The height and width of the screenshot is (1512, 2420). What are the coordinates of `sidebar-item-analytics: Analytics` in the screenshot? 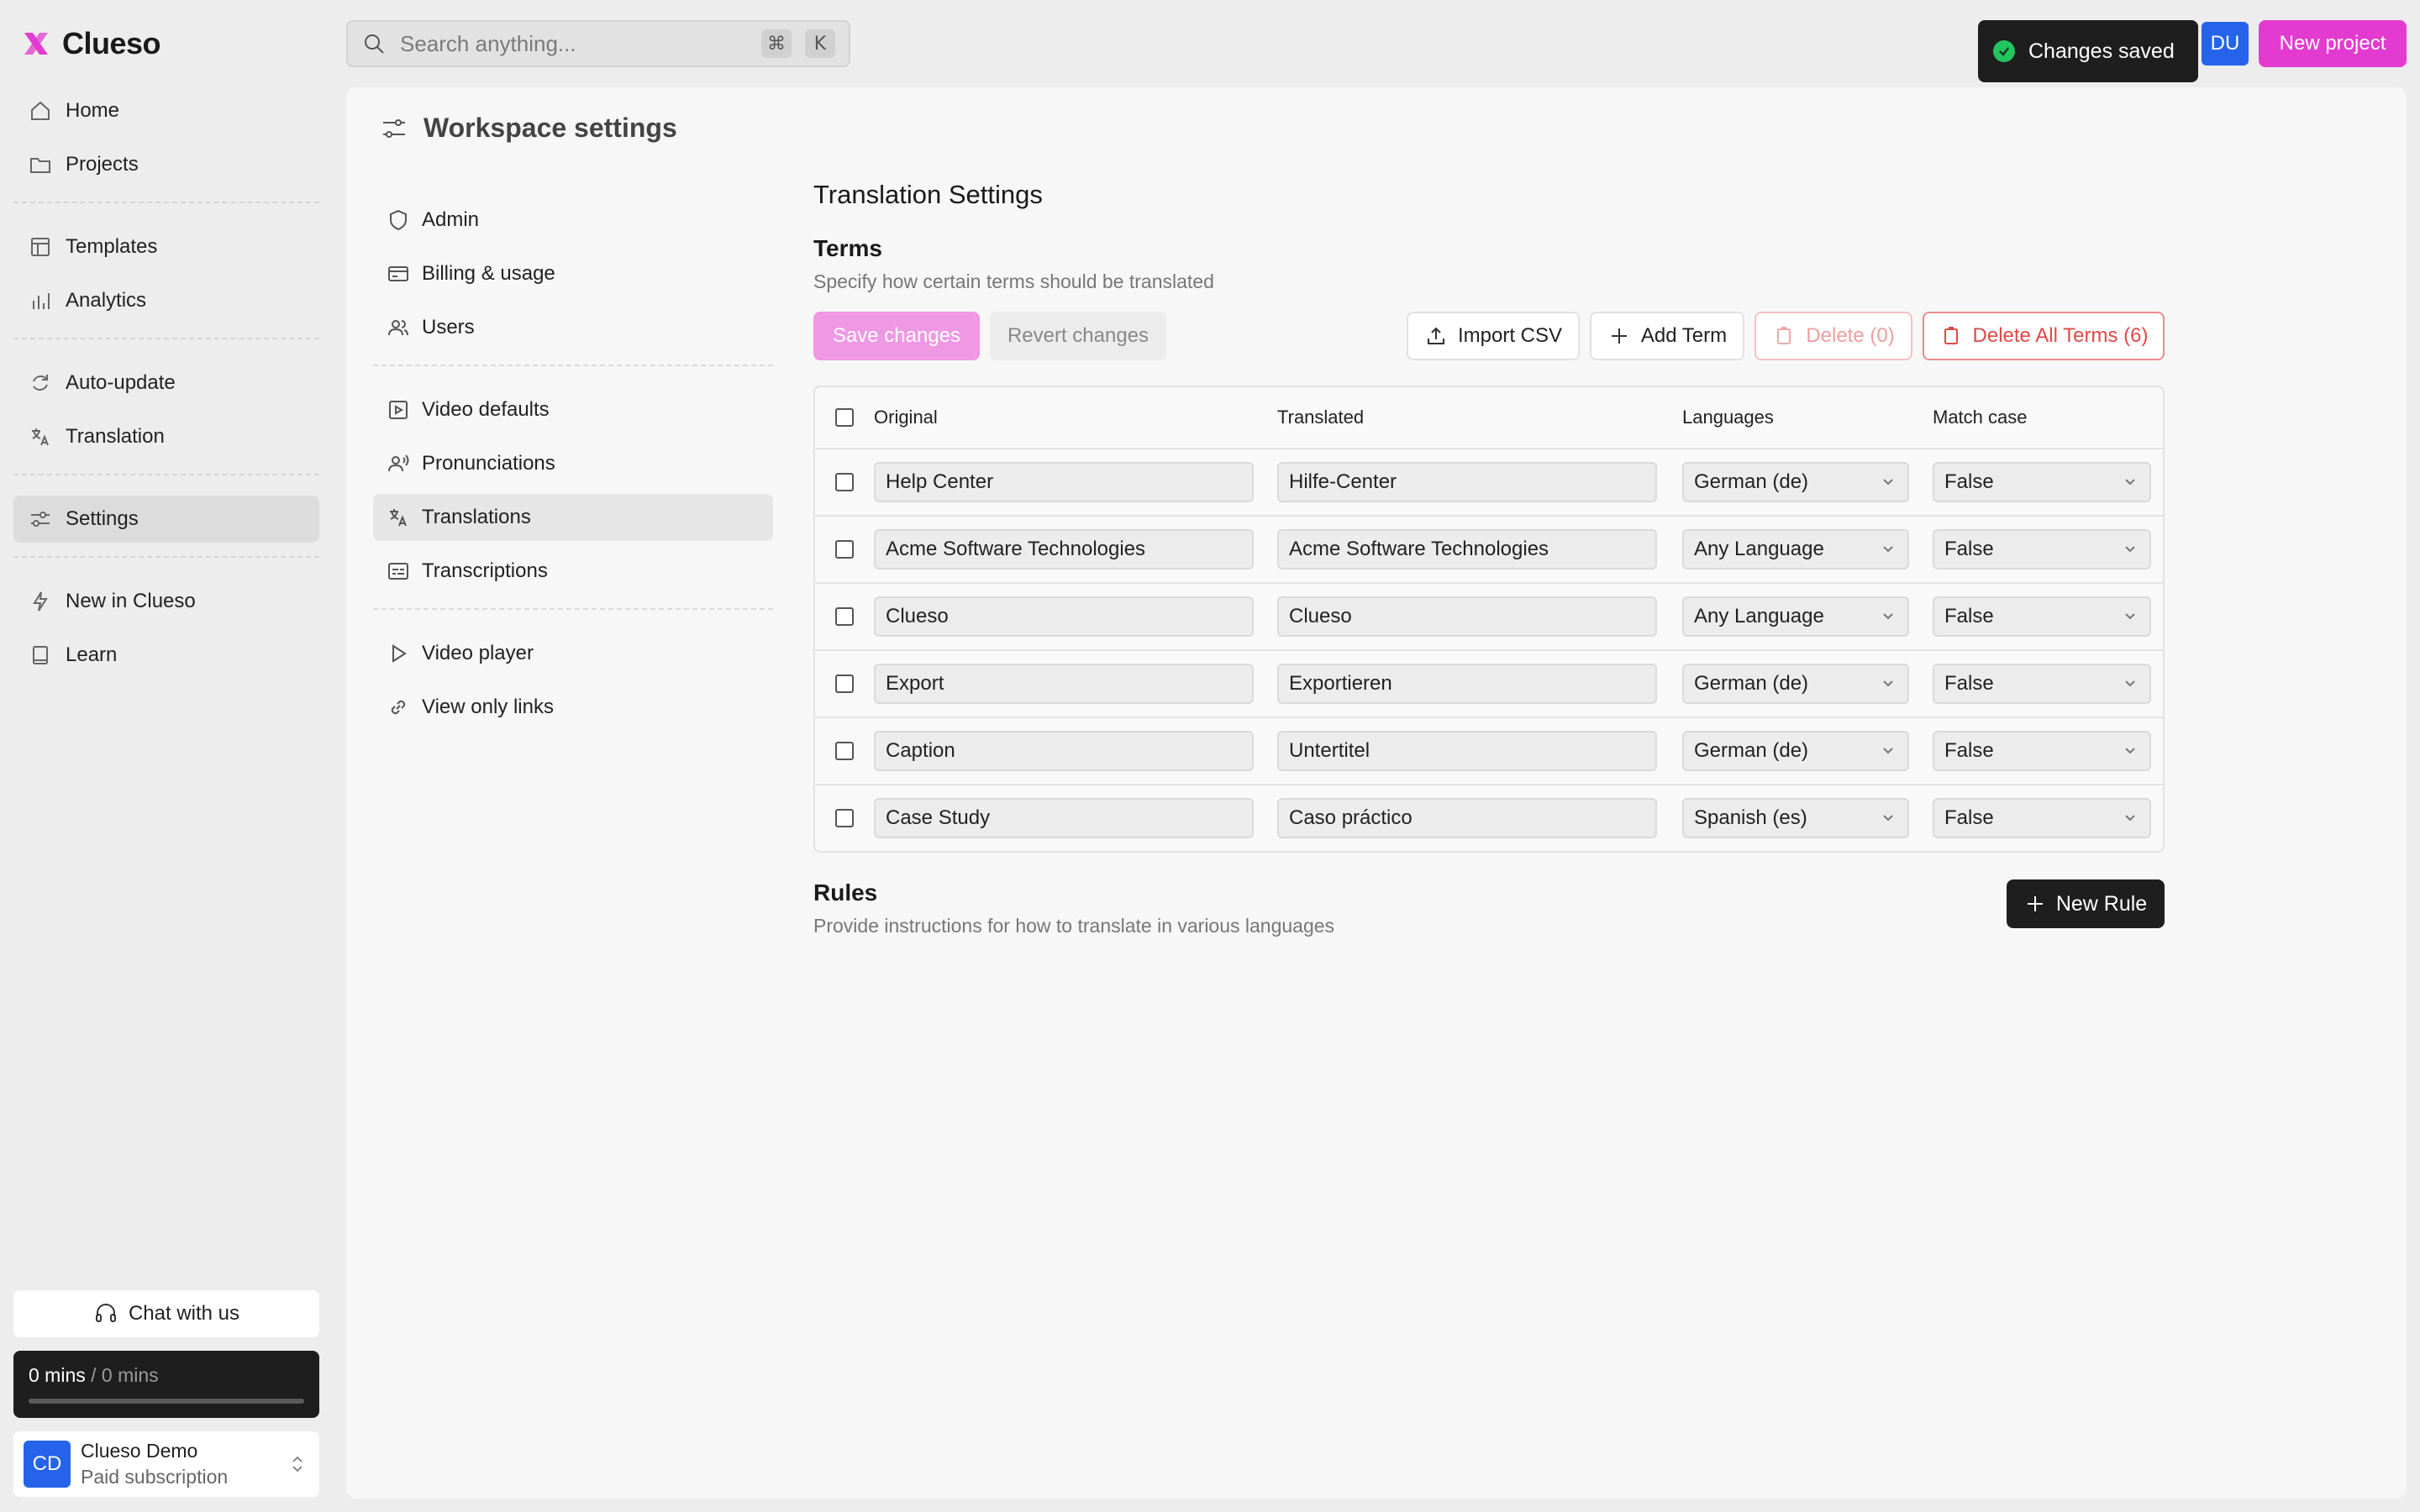 It's located at (166, 300).